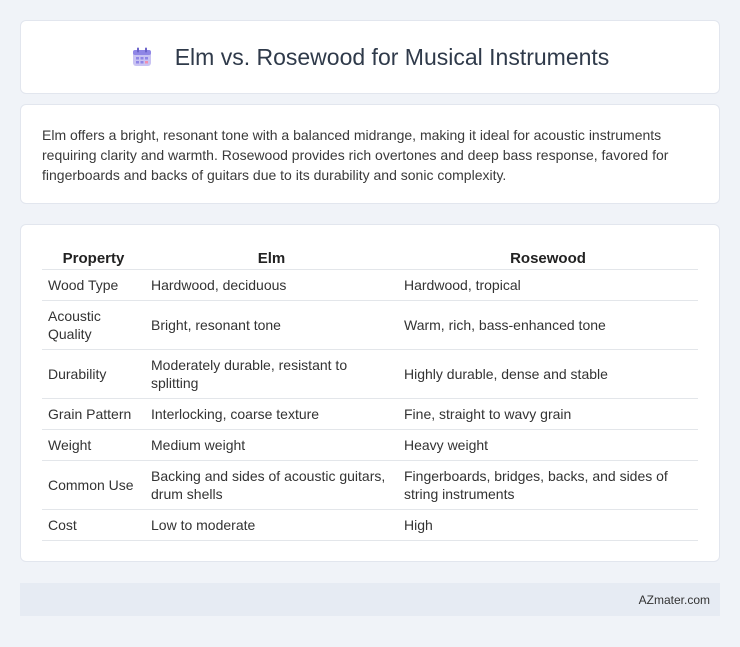  What do you see at coordinates (93, 258) in the screenshot?
I see `column-header-property: Property` at bounding box center [93, 258].